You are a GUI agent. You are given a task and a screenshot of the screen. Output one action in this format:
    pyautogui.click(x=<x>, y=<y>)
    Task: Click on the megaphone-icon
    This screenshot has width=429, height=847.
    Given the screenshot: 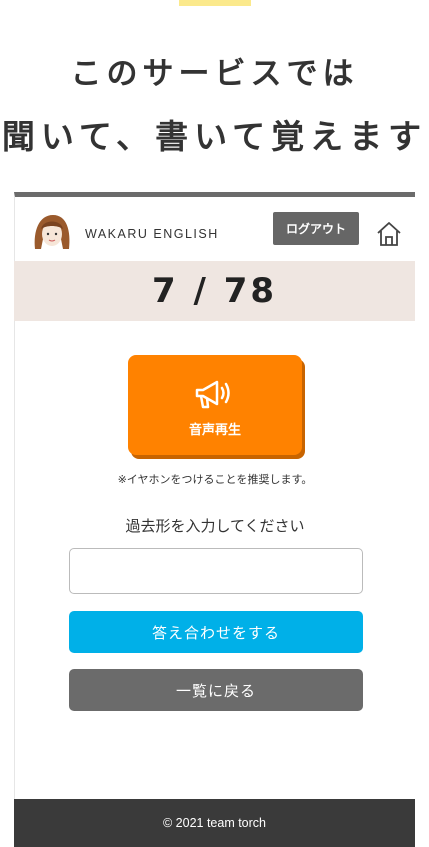 What is the action you would take?
    pyautogui.click(x=212, y=394)
    